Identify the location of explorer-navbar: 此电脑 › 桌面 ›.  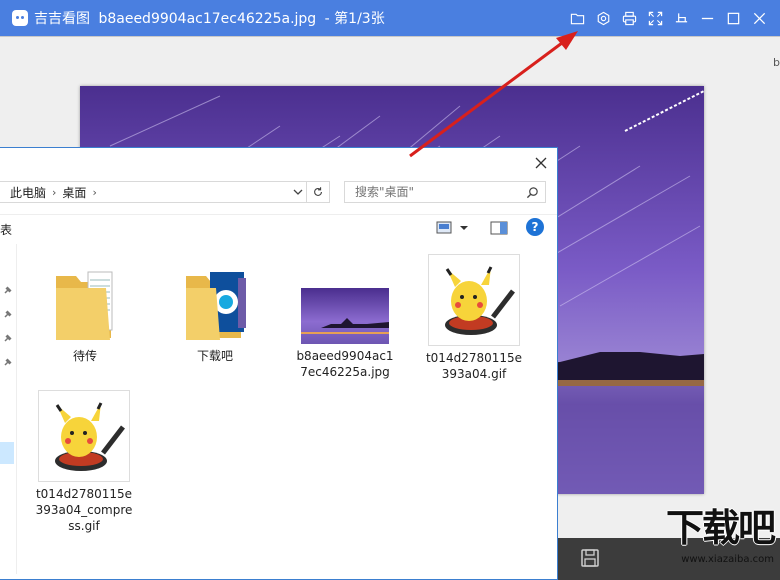
(278, 193).